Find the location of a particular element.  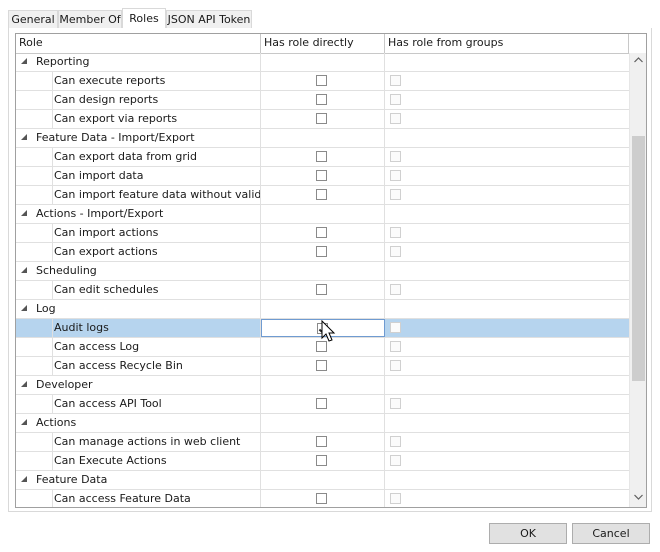

role-cell: Log is located at coordinates (138, 309).